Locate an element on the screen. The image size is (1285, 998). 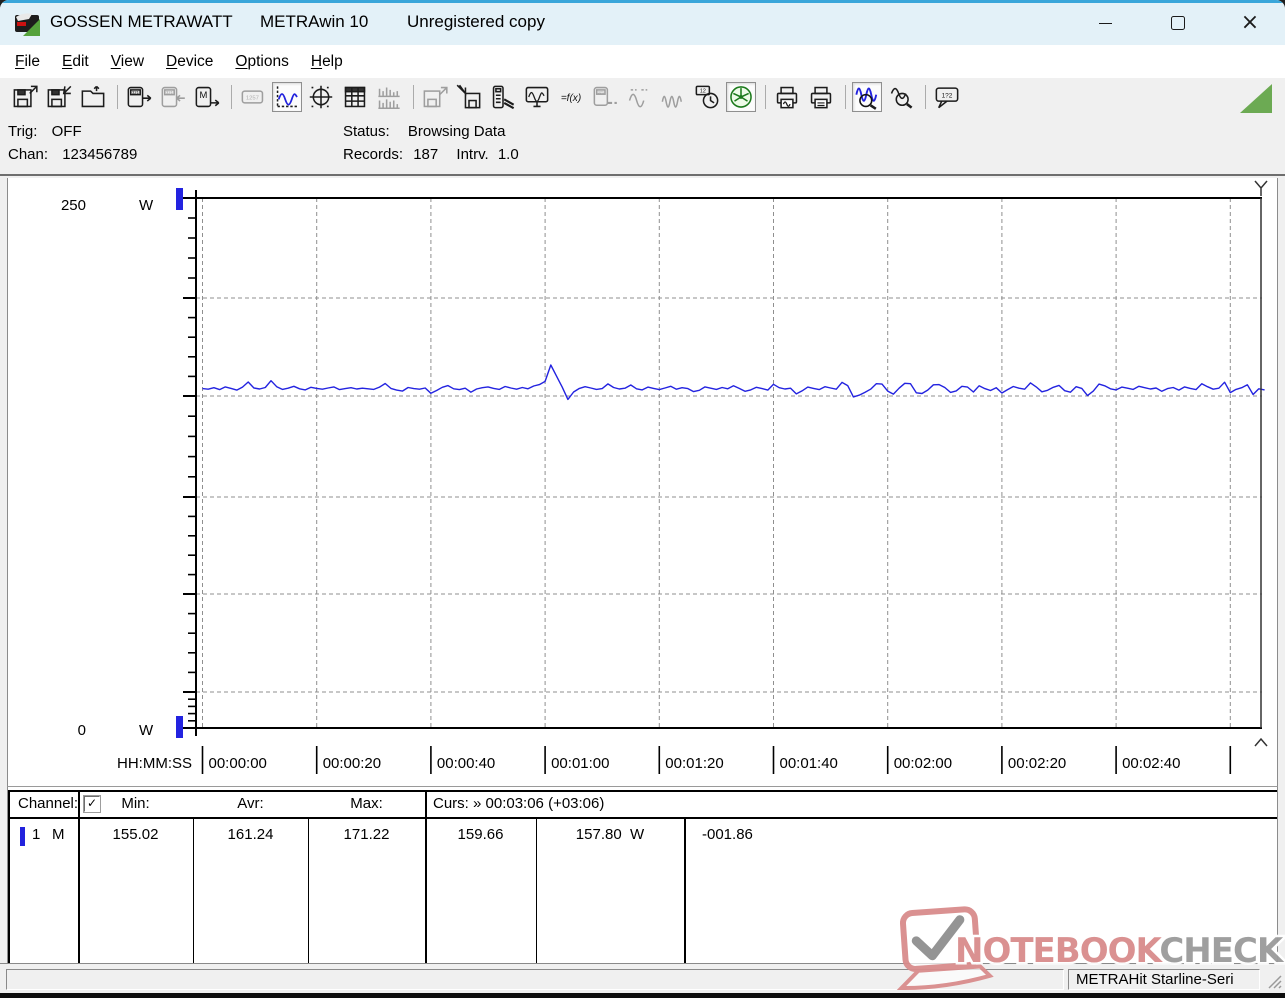
device-read-button: 321 is located at coordinates (139, 97).